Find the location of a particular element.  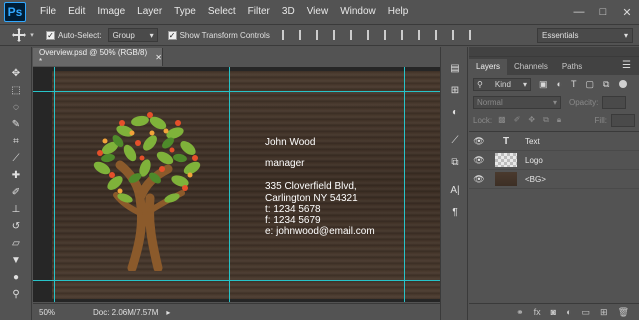

move-tool-preset: ▾ is located at coordinates (23, 35).